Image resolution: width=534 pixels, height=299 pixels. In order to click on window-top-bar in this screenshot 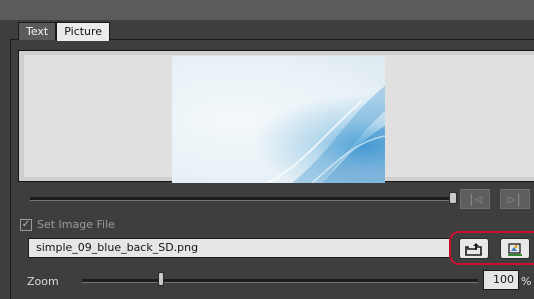, I will do `click(267, 10)`.